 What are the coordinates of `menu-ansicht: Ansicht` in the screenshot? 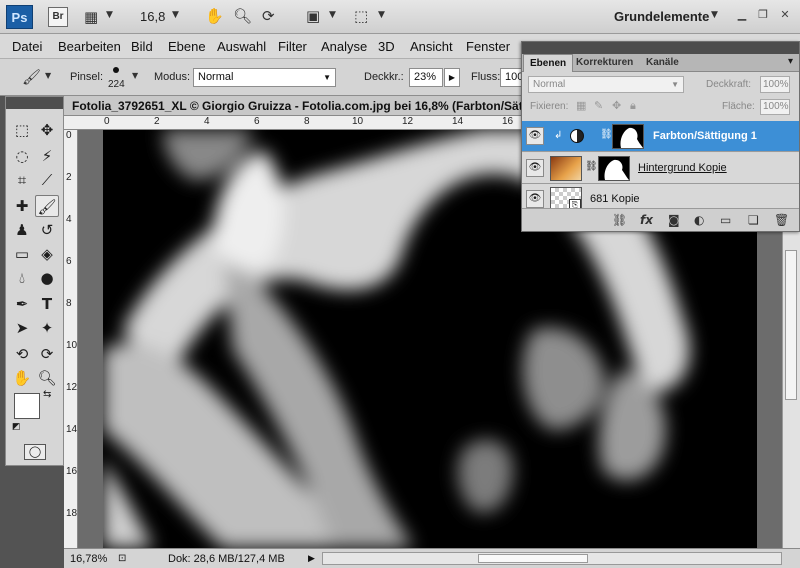 It's located at (431, 46).